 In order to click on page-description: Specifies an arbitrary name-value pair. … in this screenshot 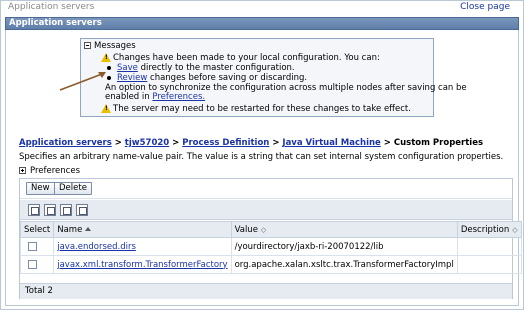, I will do `click(261, 157)`.